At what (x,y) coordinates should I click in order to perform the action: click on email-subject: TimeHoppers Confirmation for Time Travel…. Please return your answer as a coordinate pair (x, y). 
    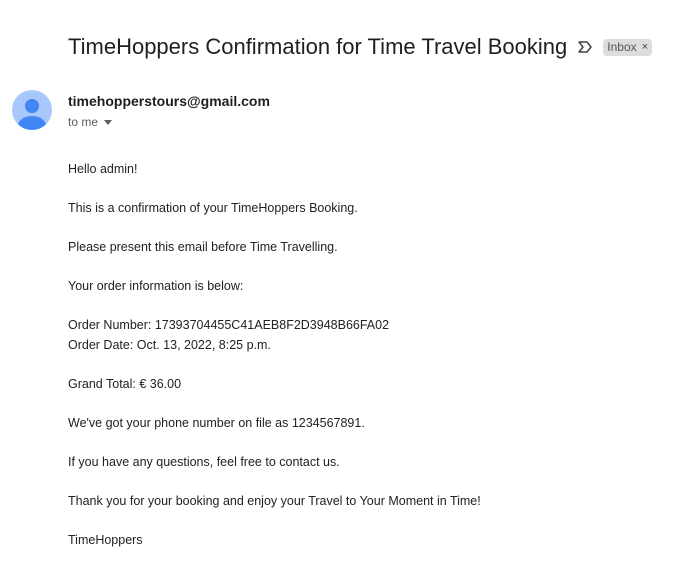
    Looking at the image, I should click on (318, 46).